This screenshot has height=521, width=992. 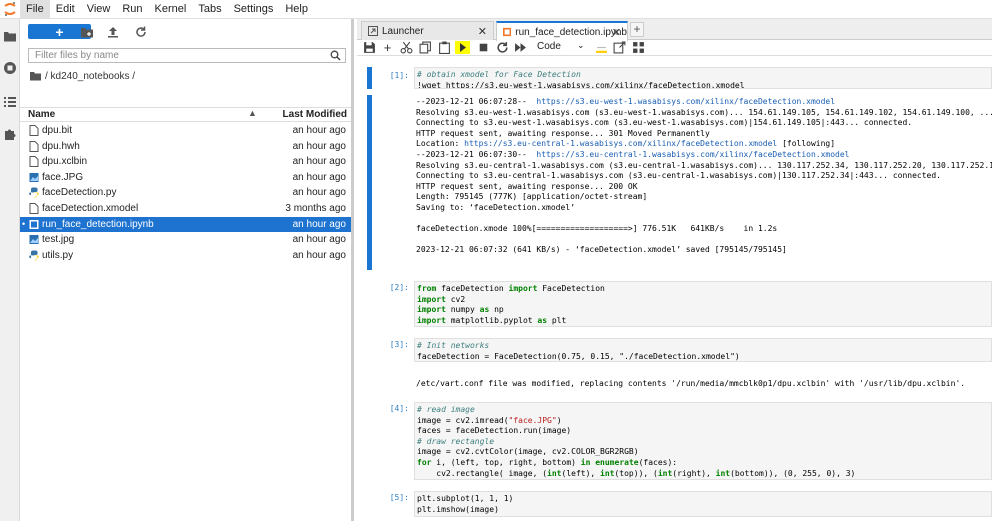 What do you see at coordinates (185, 255) in the screenshot?
I see `file-row: utils.py an hour ago` at bounding box center [185, 255].